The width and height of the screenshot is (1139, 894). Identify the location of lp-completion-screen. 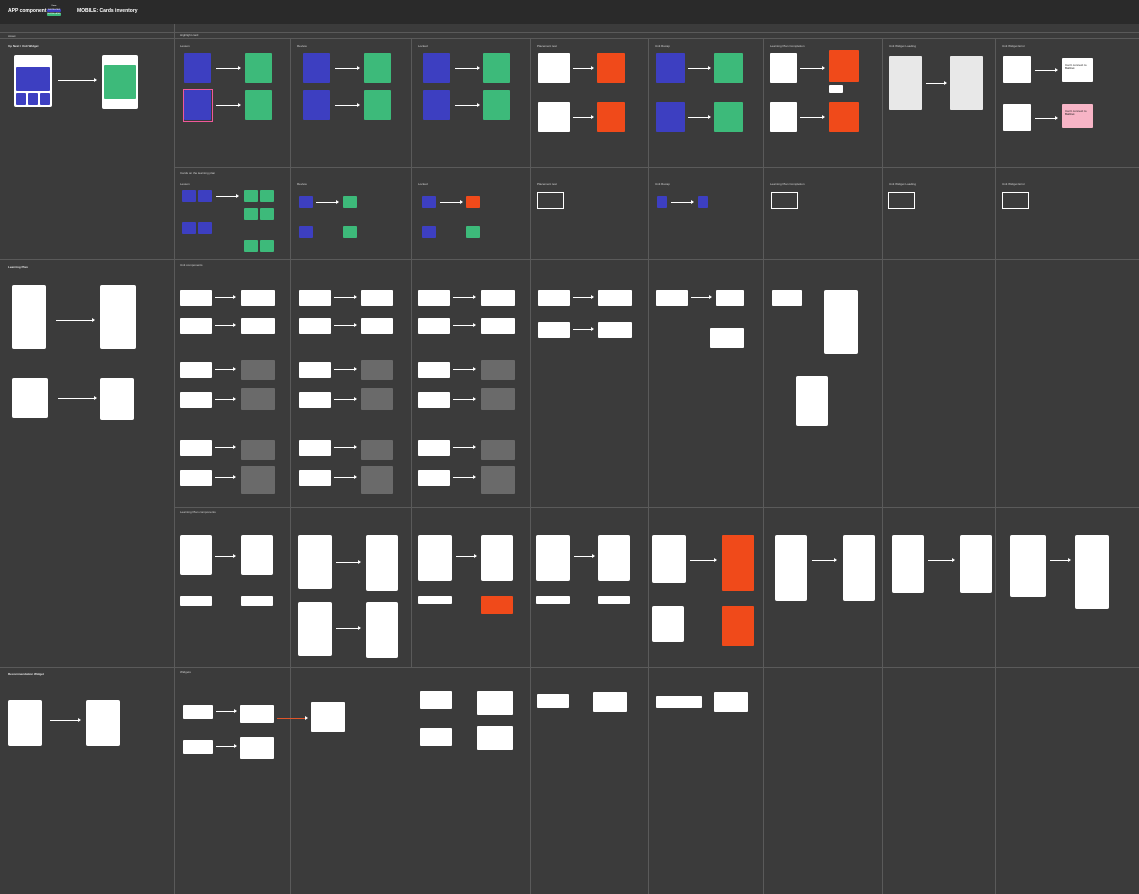
(738, 563).